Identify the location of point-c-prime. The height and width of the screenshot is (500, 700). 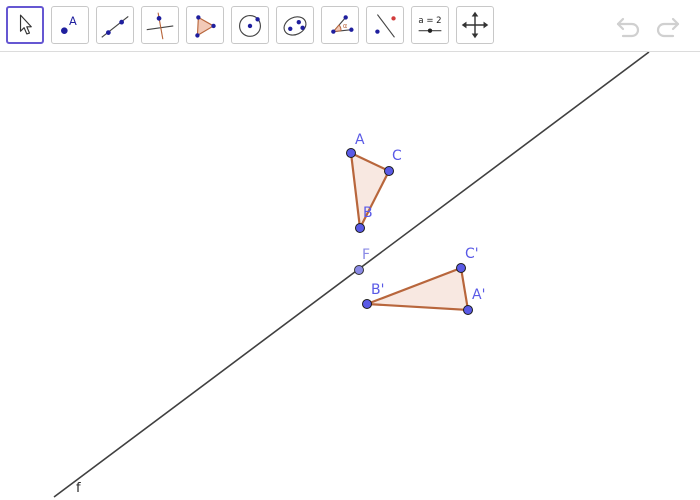
(461, 268).